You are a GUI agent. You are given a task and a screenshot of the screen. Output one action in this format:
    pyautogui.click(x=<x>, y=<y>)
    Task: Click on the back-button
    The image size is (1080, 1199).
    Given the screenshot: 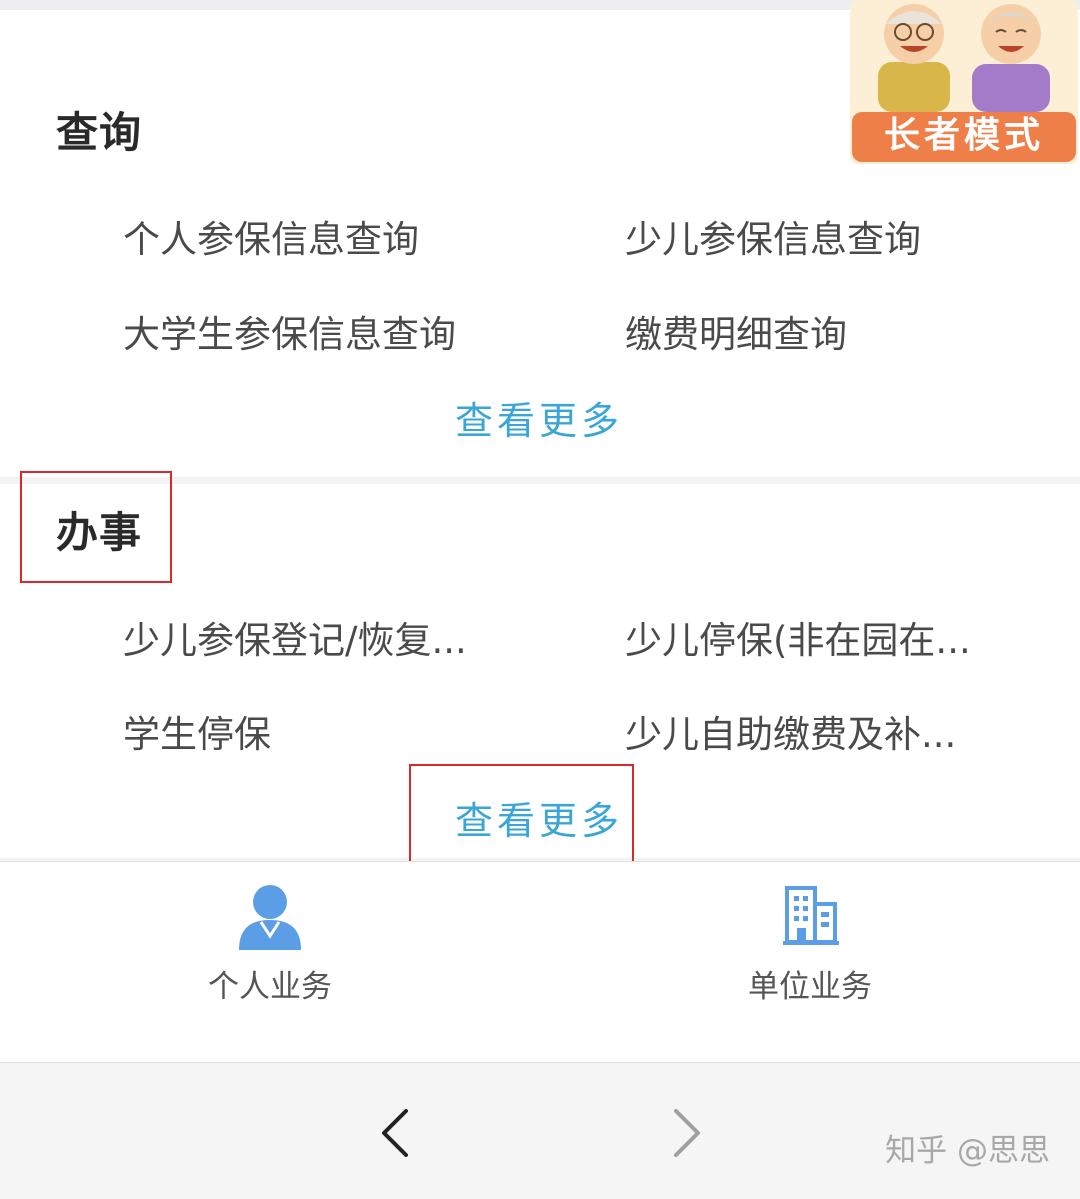 What is the action you would take?
    pyautogui.click(x=396, y=1133)
    